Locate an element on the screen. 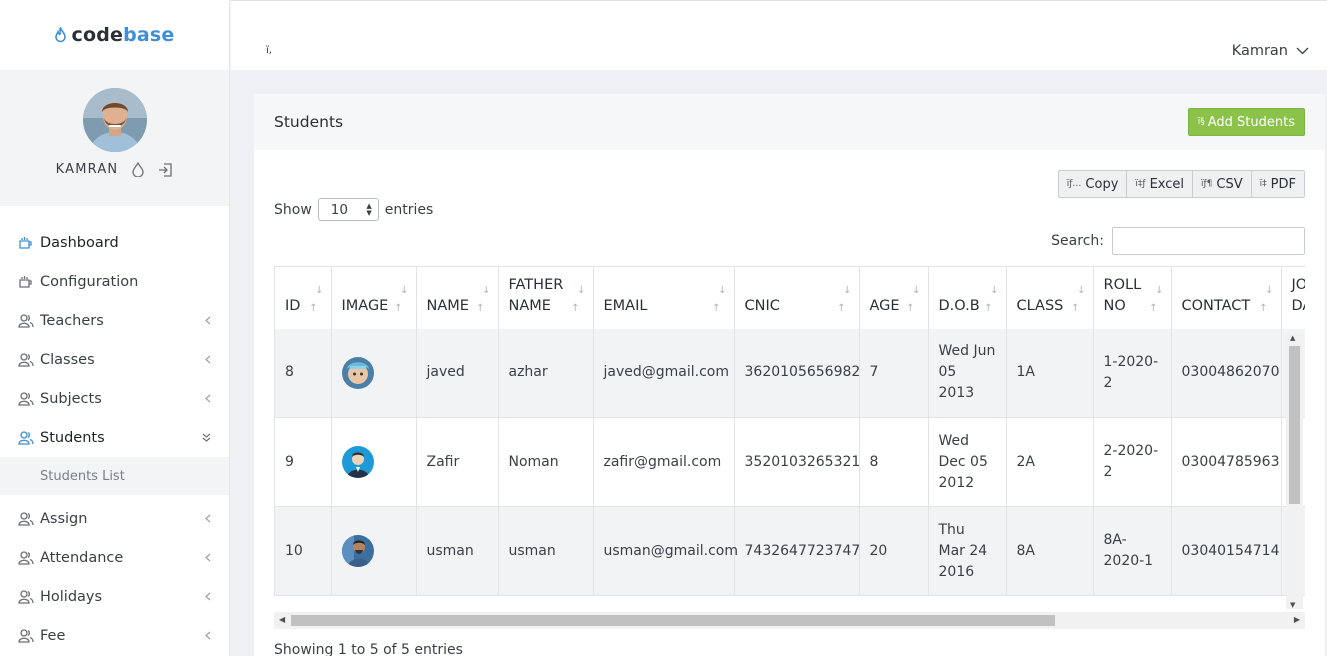 The height and width of the screenshot is (656, 1327). pdf-label: PDF is located at coordinates (1283, 184).